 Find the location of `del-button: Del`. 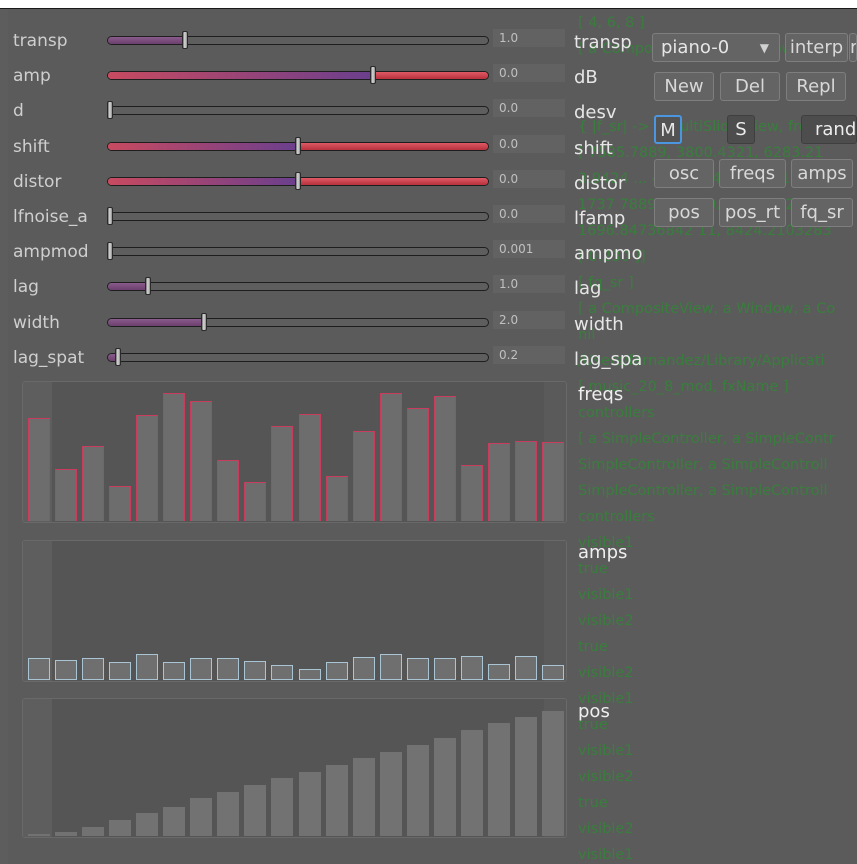

del-button: Del is located at coordinates (750, 86).